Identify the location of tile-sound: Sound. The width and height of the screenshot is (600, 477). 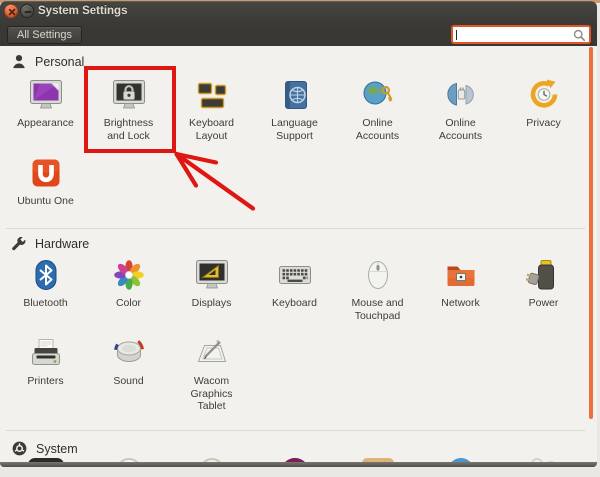
(128, 374).